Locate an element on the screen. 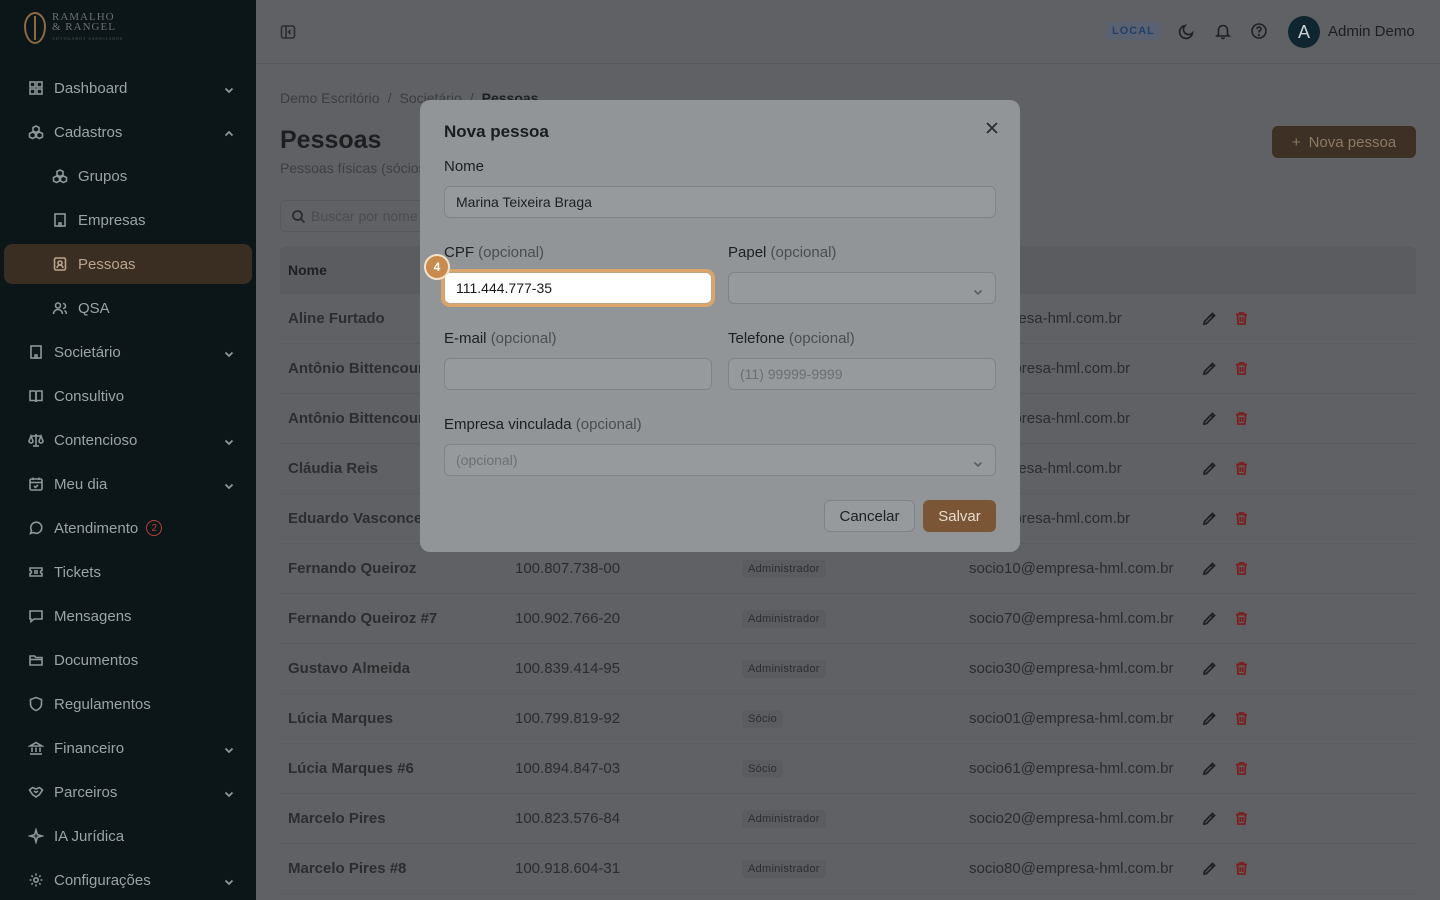 This screenshot has width=1440, height=900. sidebar-item-grupos: Grupos is located at coordinates (128, 176).